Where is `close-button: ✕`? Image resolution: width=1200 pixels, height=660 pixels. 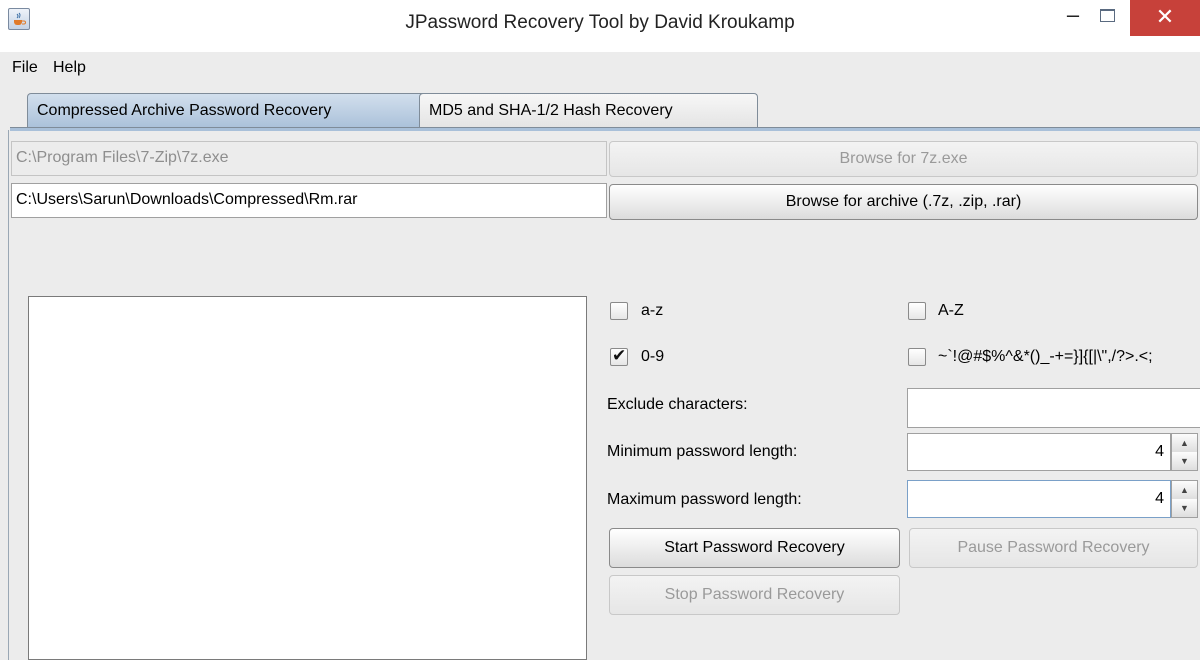
close-button: ✕ is located at coordinates (1165, 18).